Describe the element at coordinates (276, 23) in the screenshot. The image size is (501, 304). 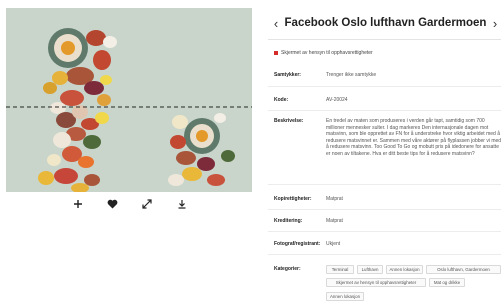
I see `previous-arrow-icon: ‹` at that location.